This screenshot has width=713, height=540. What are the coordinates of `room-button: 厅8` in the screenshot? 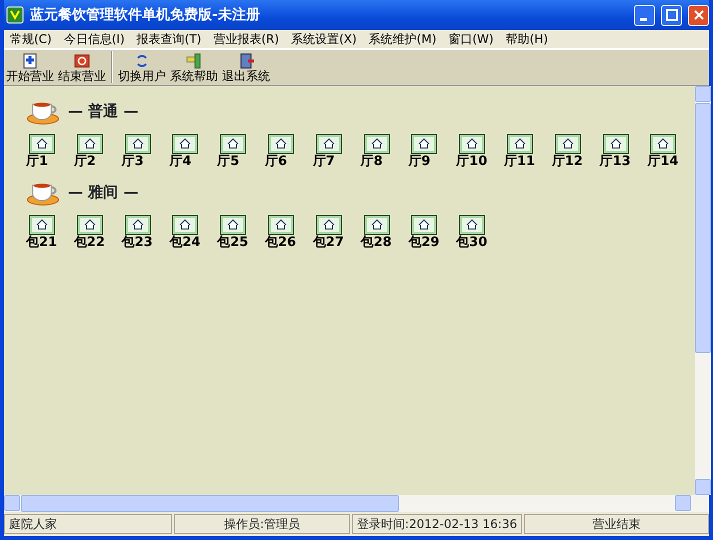 It's located at (384, 152).